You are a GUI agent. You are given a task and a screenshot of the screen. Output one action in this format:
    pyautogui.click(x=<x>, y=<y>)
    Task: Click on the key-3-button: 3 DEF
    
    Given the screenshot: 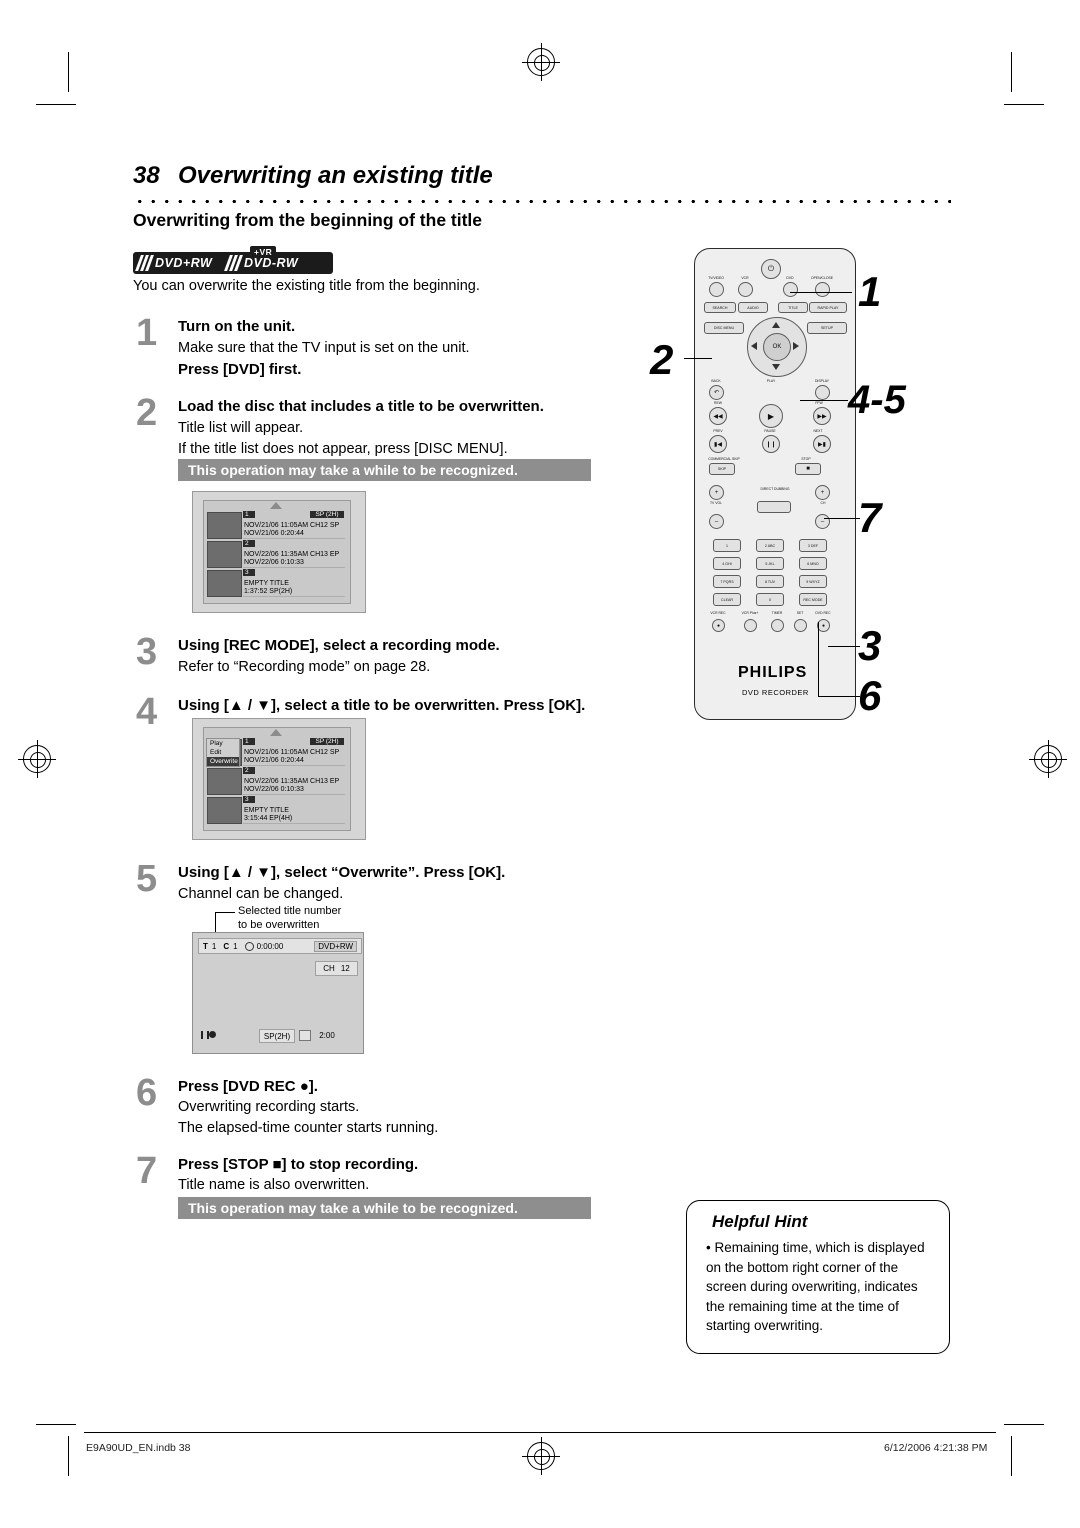 What is the action you would take?
    pyautogui.click(x=813, y=545)
    